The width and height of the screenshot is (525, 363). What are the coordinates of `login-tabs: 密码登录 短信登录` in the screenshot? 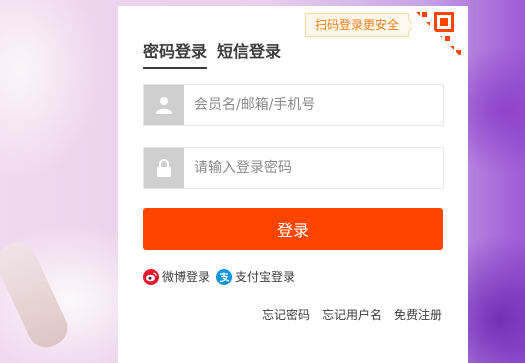 It's located at (212, 53).